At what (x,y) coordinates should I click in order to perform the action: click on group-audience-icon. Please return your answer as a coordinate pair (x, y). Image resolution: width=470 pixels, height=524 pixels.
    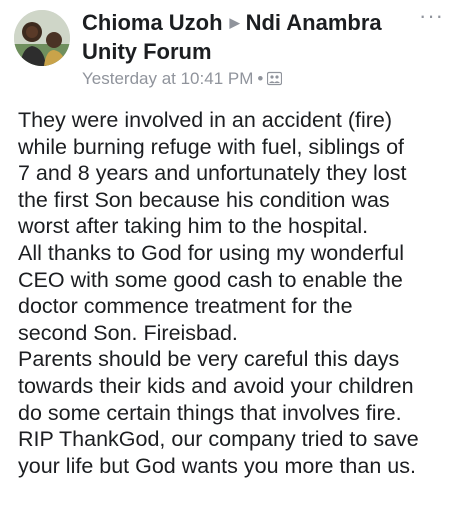
    Looking at the image, I should click on (275, 81).